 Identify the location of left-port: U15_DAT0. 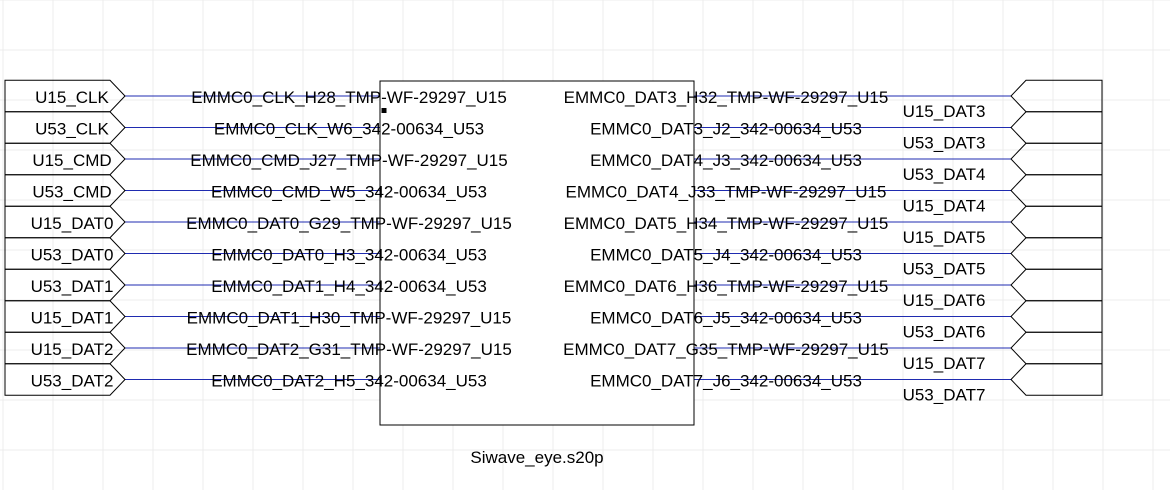
(65, 222).